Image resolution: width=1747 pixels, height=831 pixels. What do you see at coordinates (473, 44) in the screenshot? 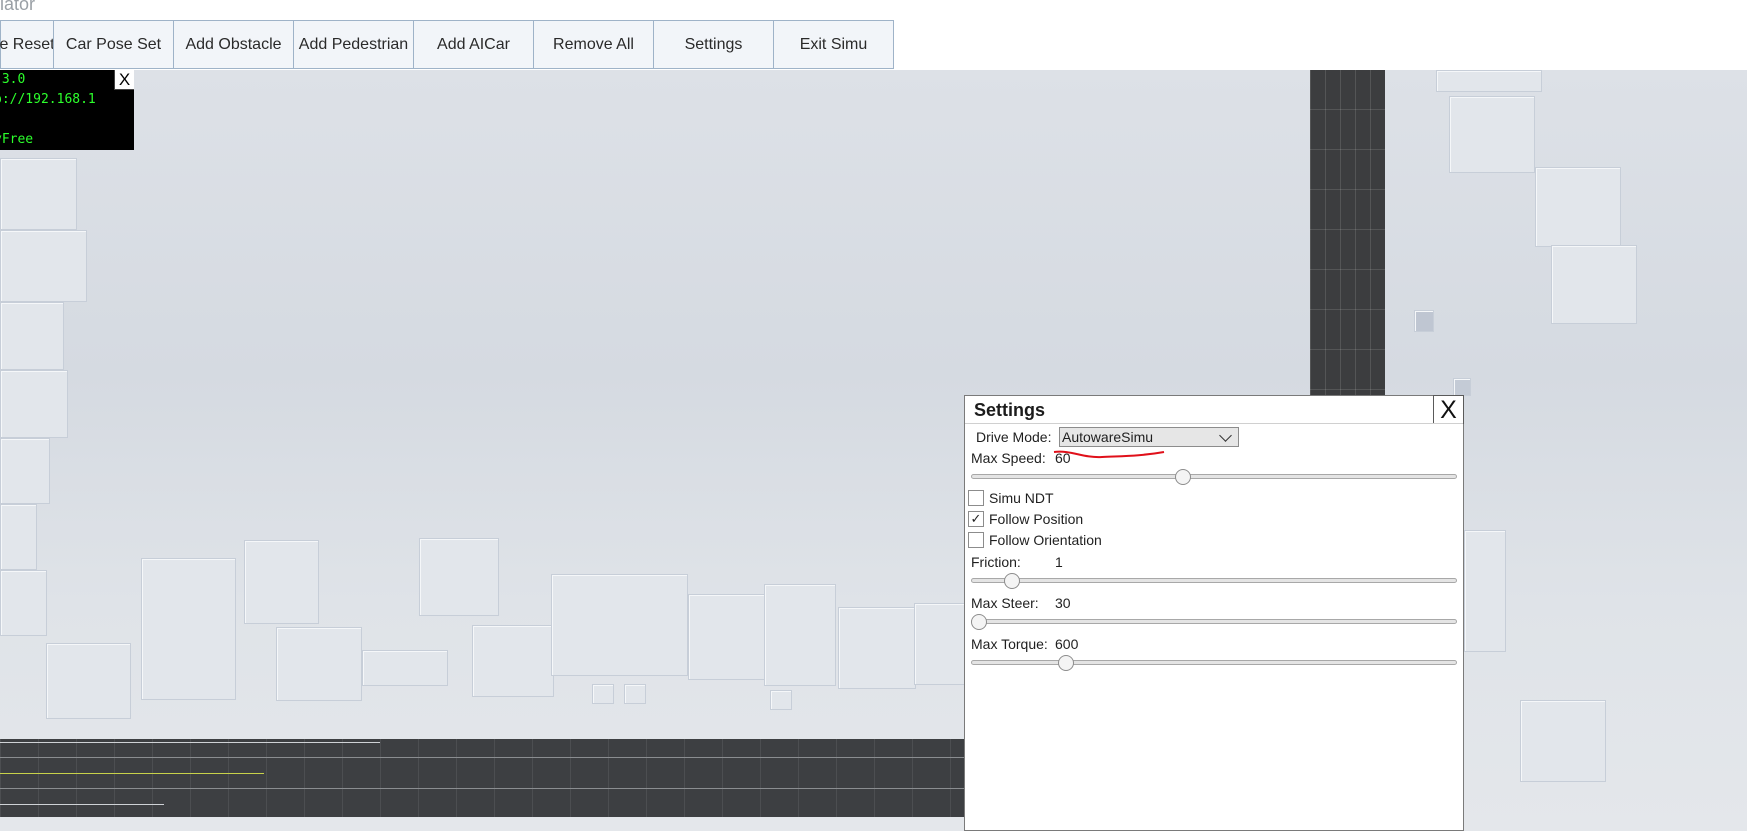
I see `add-aicar-button: Add AICar` at bounding box center [473, 44].